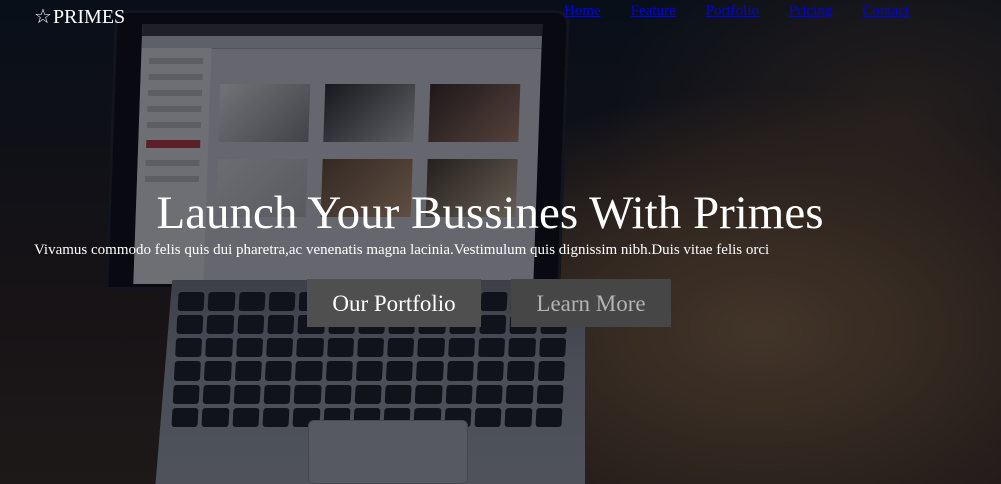 This screenshot has width=1001, height=484. I want to click on star-icon: ☆, so click(43, 17).